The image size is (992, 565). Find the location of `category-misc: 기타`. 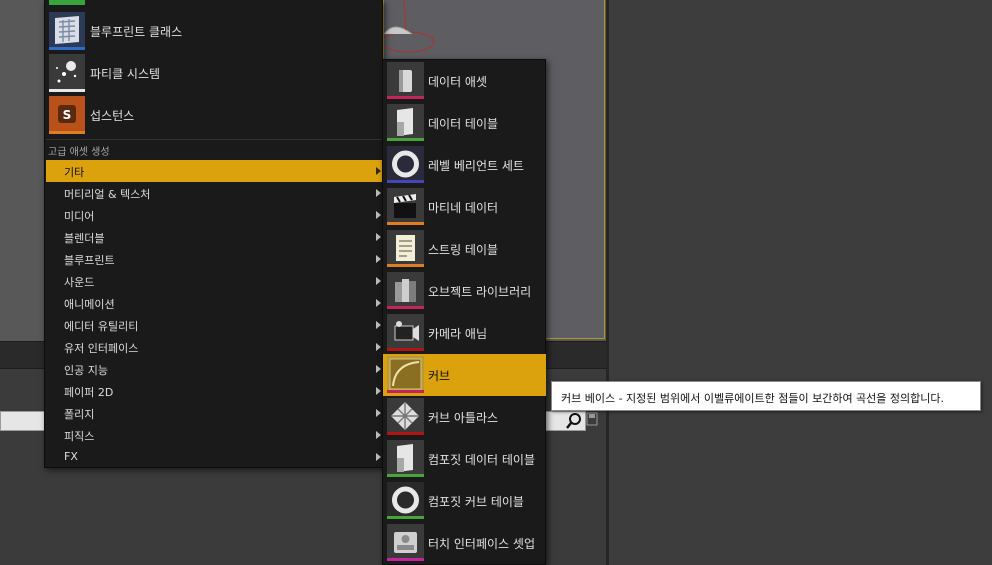

category-misc: 기타 is located at coordinates (214, 171).